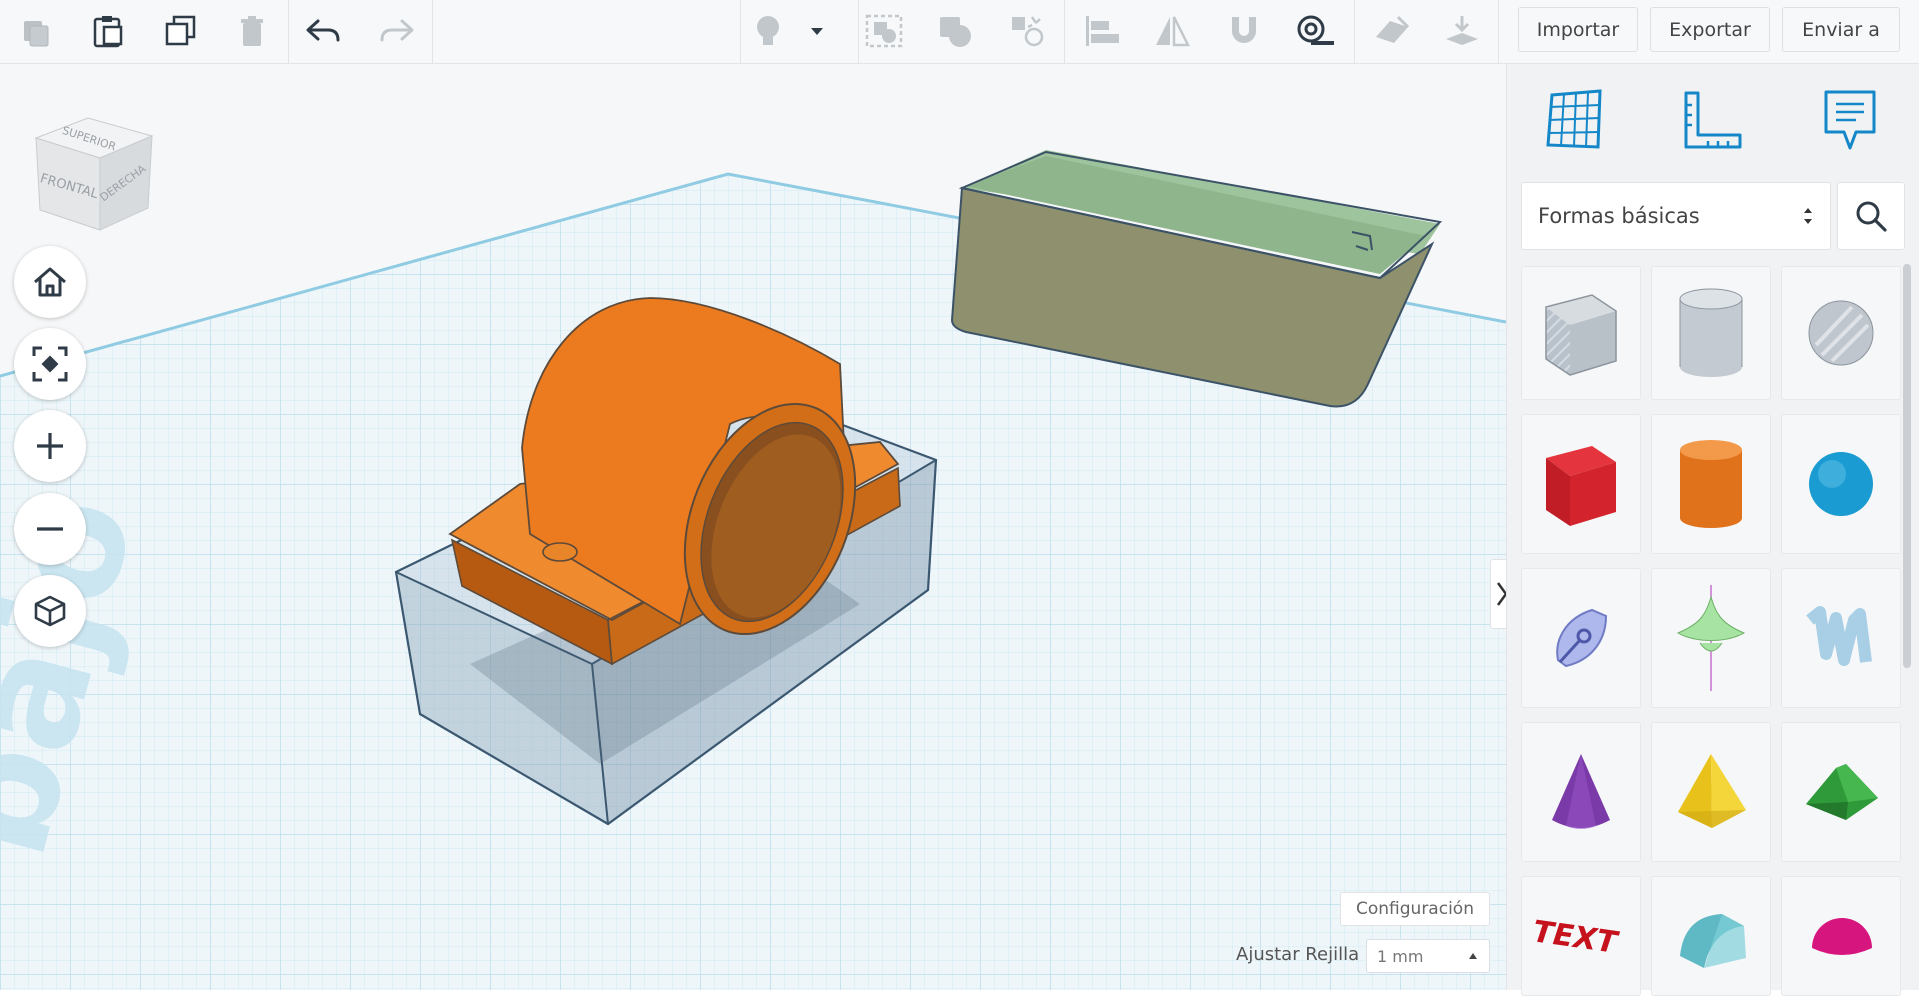 This screenshot has width=1919, height=996. I want to click on duplicate-icon, so click(180, 31).